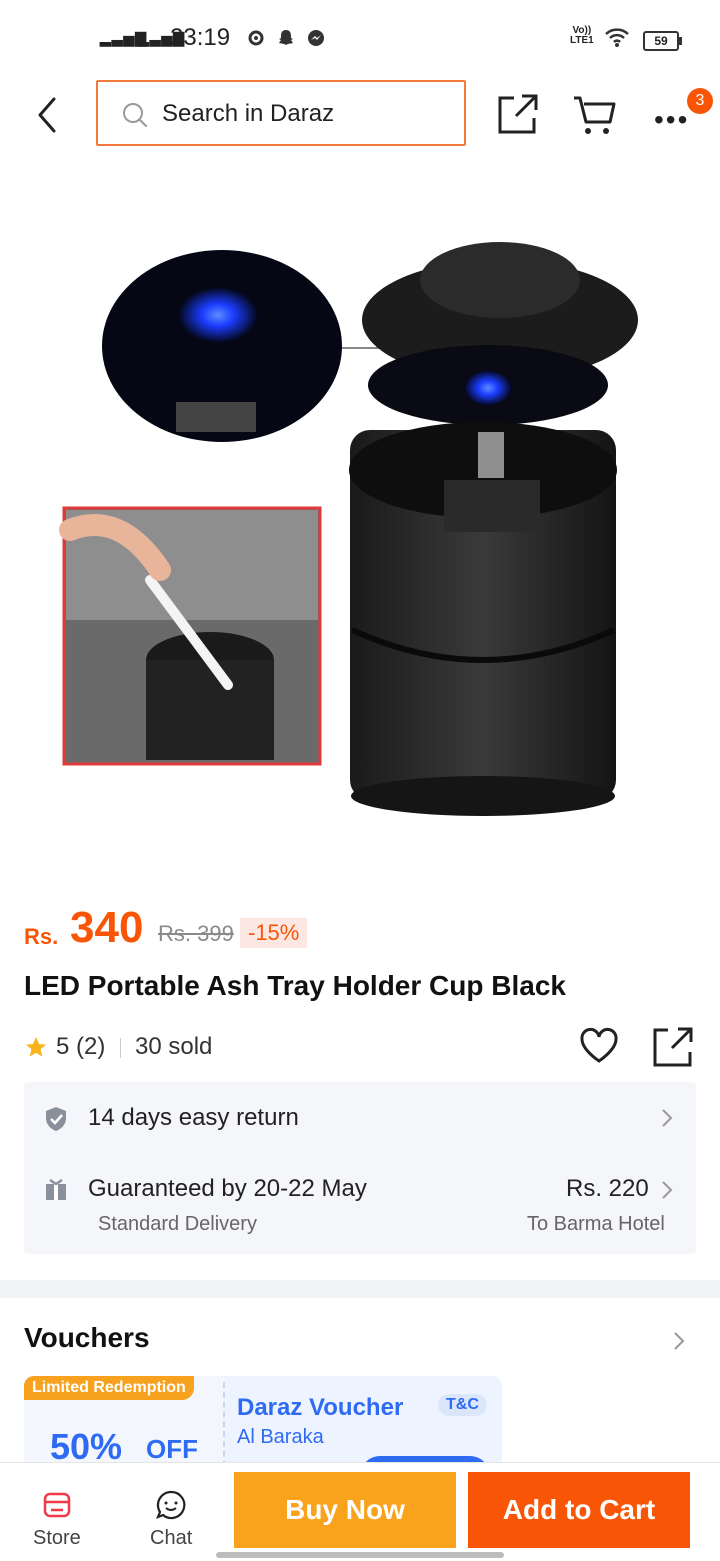 This screenshot has height=1561, width=720. I want to click on voucher-off: OFF, so click(172, 1449).